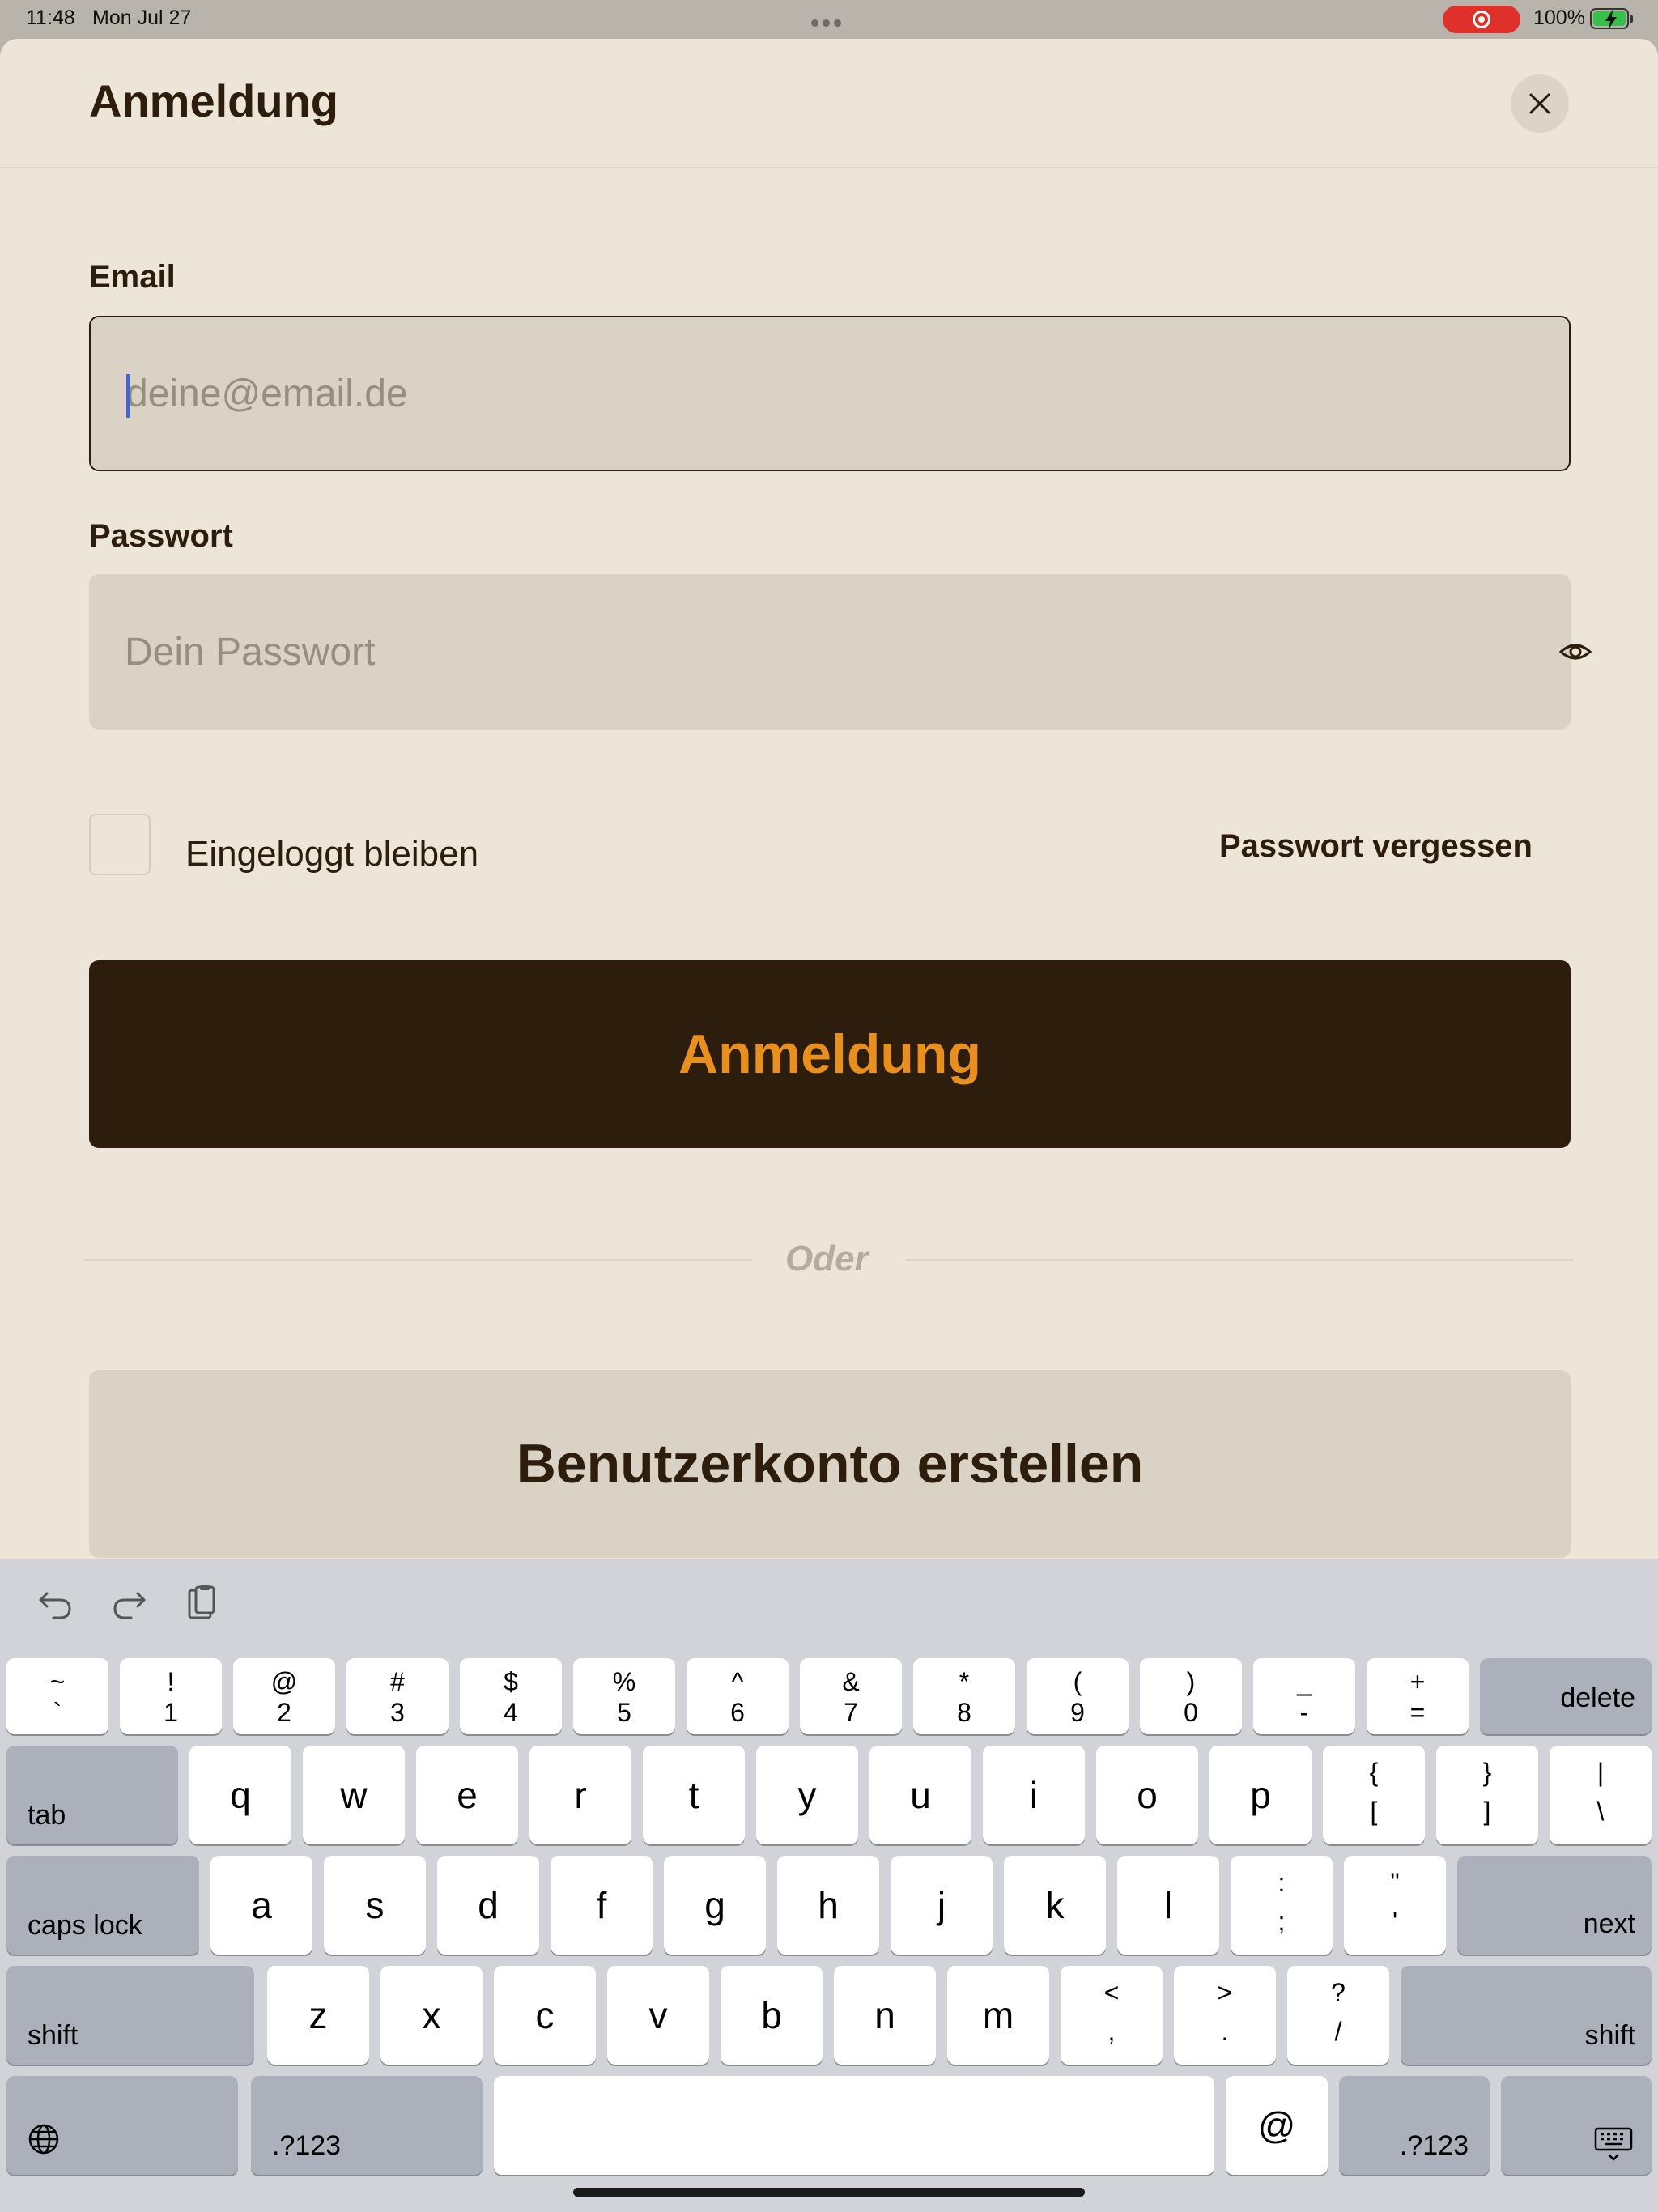 The width and height of the screenshot is (1658, 2212). What do you see at coordinates (1338, 1993) in the screenshot?
I see `key-shift-label: ?` at bounding box center [1338, 1993].